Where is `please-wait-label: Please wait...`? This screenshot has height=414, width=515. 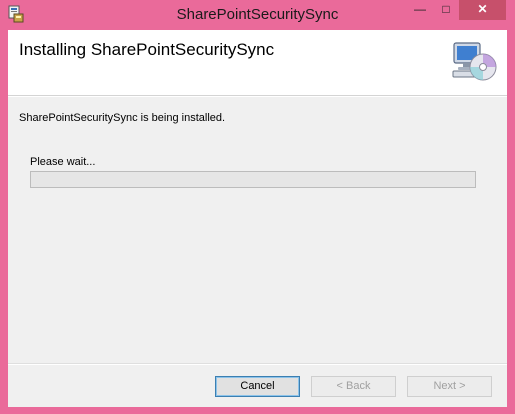 please-wait-label: Please wait... is located at coordinates (63, 162).